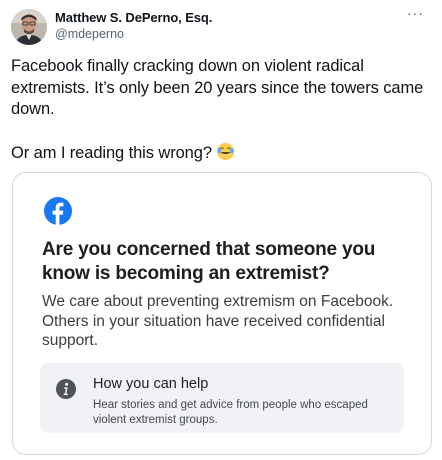 This screenshot has width=442, height=460. I want to click on author-name: Matthew S. DePerno, Esq., so click(133, 17).